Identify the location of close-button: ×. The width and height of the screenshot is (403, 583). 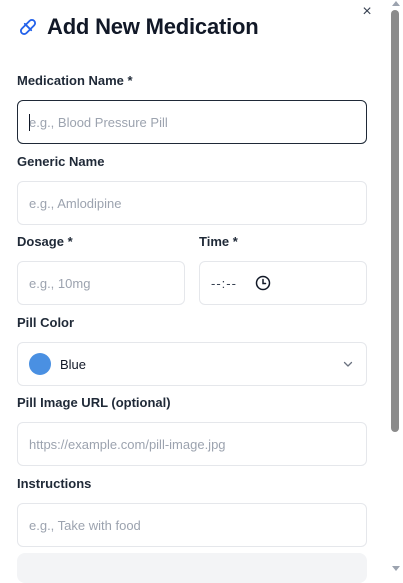
(367, 12).